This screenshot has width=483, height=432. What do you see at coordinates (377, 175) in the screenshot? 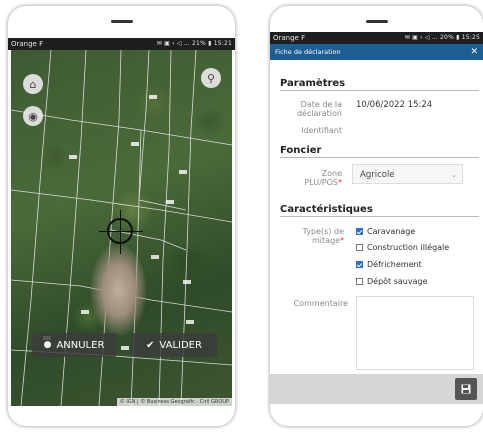
I see `zone-value: Agricole` at bounding box center [377, 175].